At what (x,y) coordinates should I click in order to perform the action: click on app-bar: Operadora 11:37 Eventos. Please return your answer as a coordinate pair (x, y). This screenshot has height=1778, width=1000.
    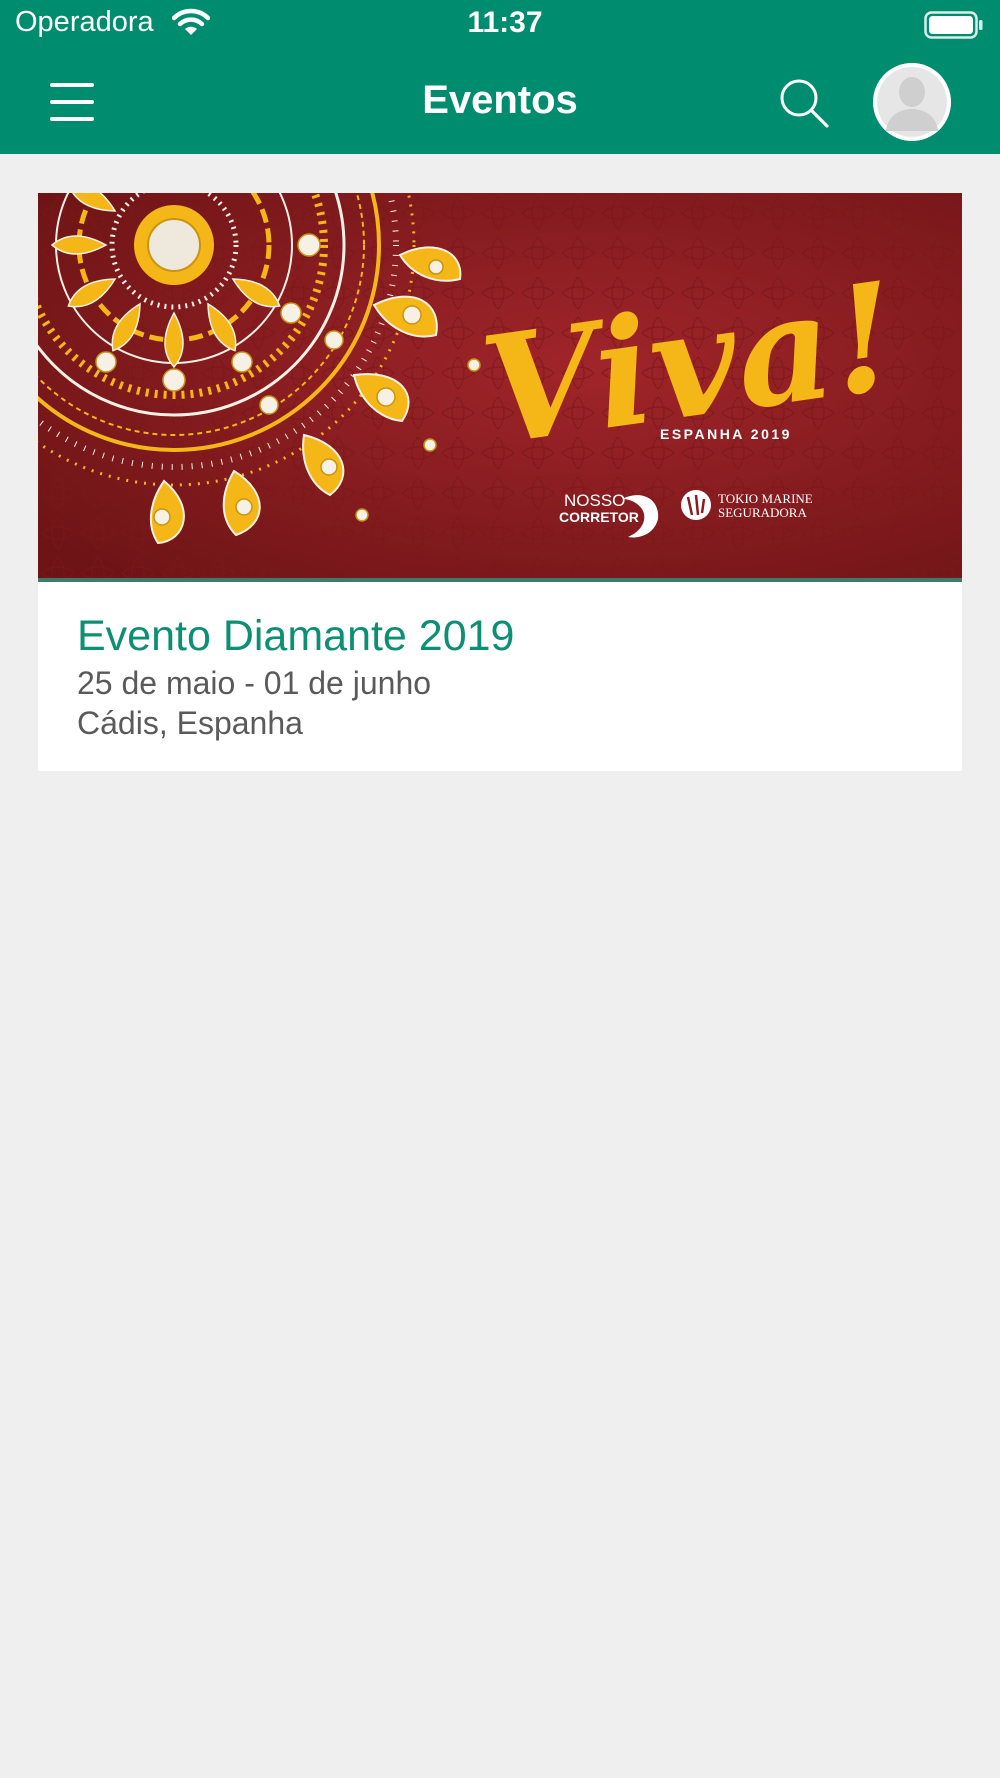
    Looking at the image, I should click on (500, 77).